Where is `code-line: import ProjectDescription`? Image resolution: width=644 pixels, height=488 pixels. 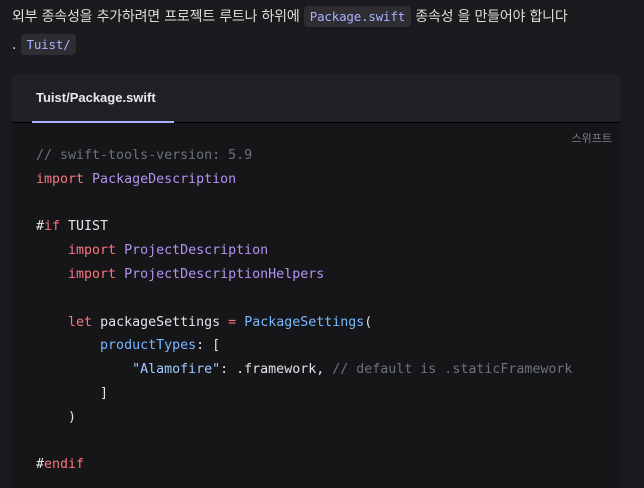
code-line: import ProjectDescription is located at coordinates (168, 251).